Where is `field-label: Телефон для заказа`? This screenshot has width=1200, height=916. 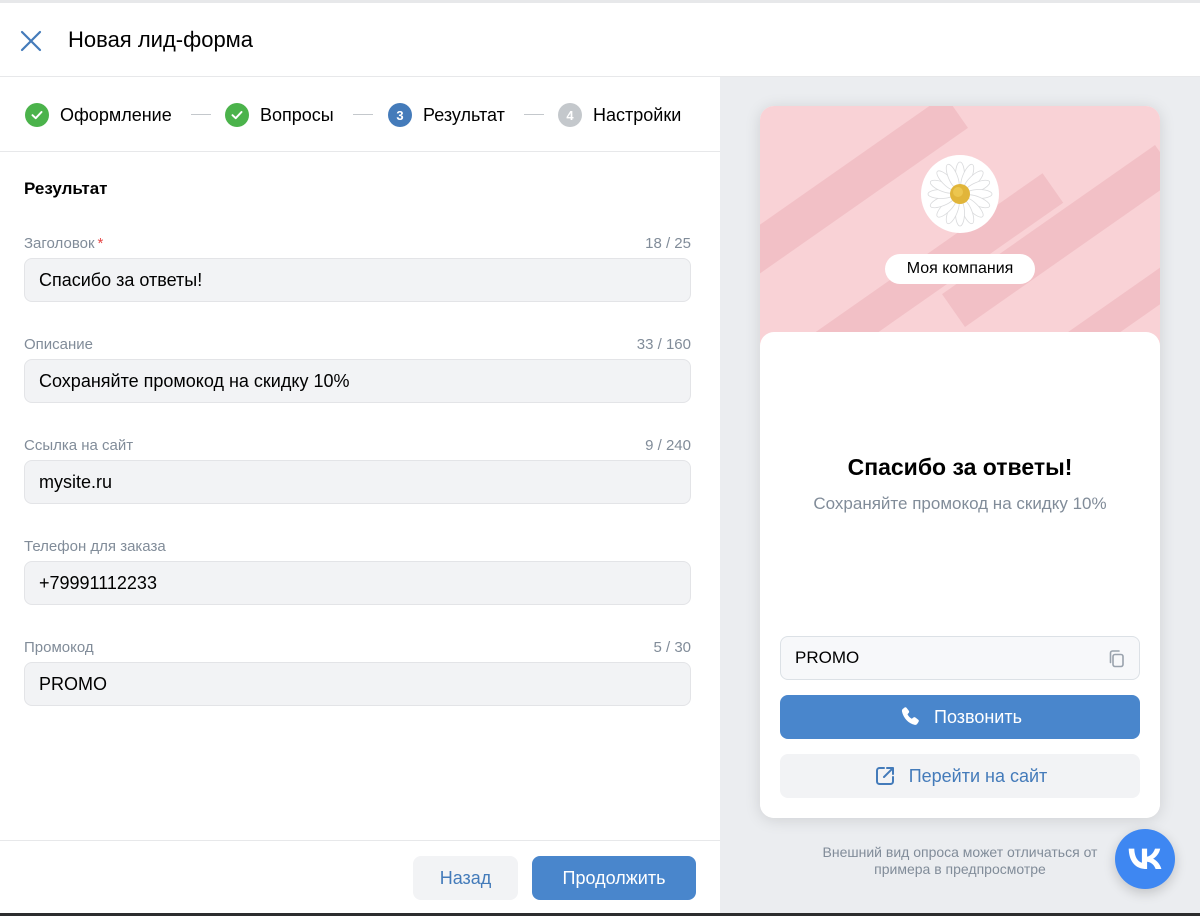 field-label: Телефон для заказа is located at coordinates (95, 546).